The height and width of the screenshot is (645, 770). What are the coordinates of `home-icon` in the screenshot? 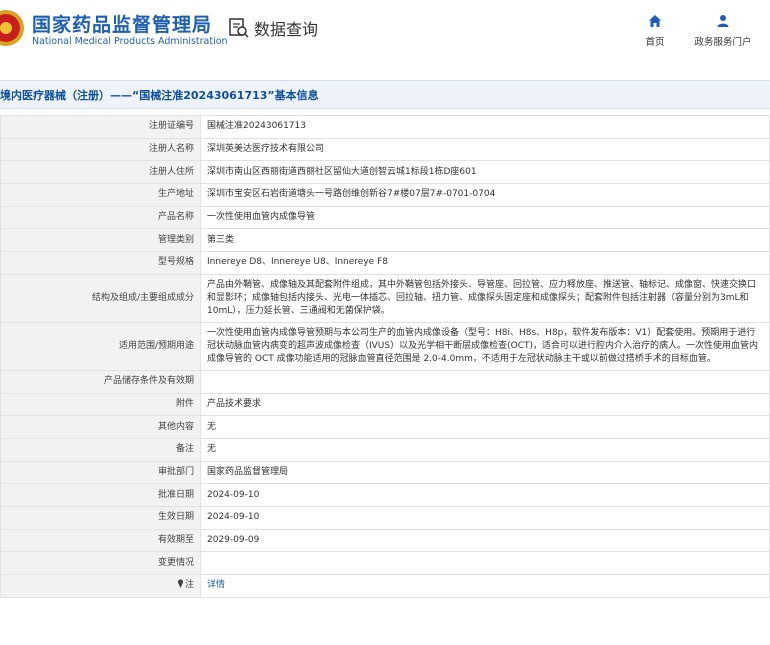 It's located at (655, 21).